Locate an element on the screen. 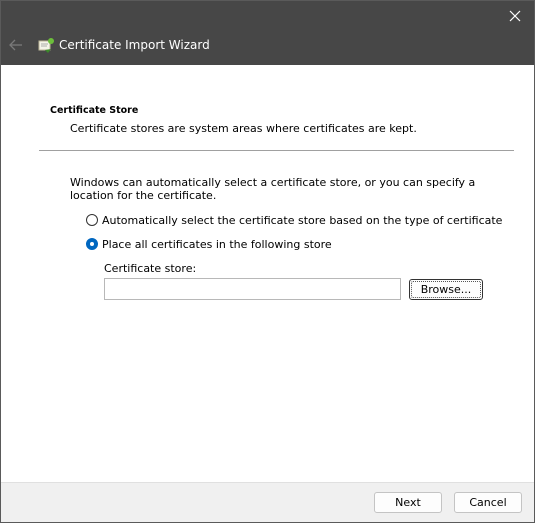 The height and width of the screenshot is (523, 535). header-separator is located at coordinates (276, 150).